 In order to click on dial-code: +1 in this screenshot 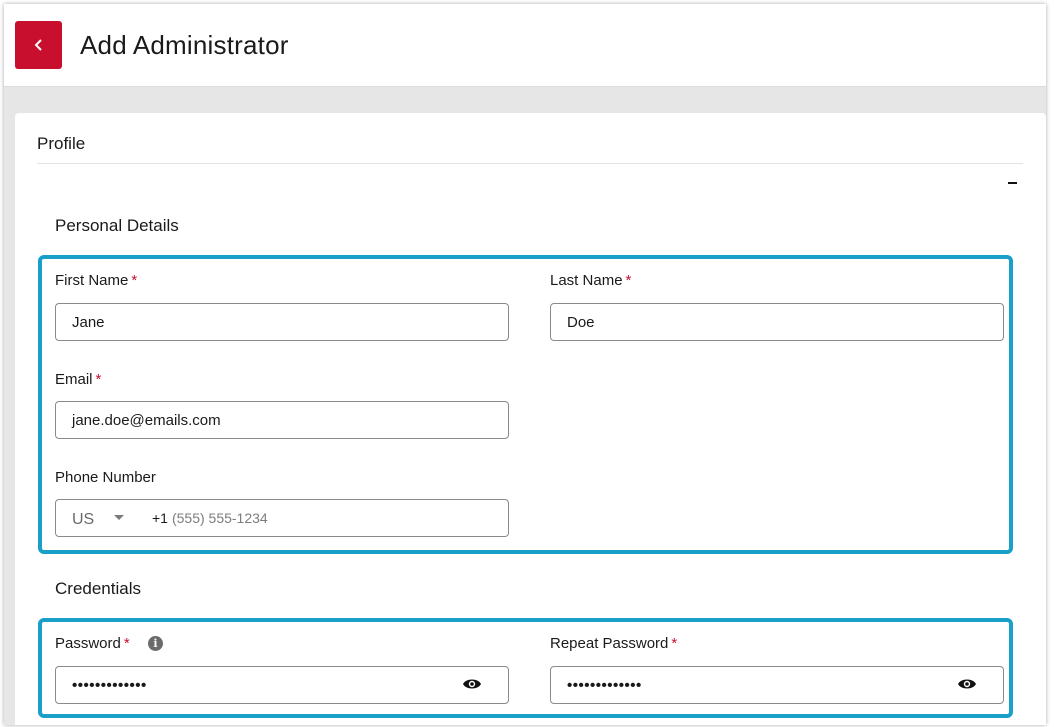, I will do `click(160, 518)`.